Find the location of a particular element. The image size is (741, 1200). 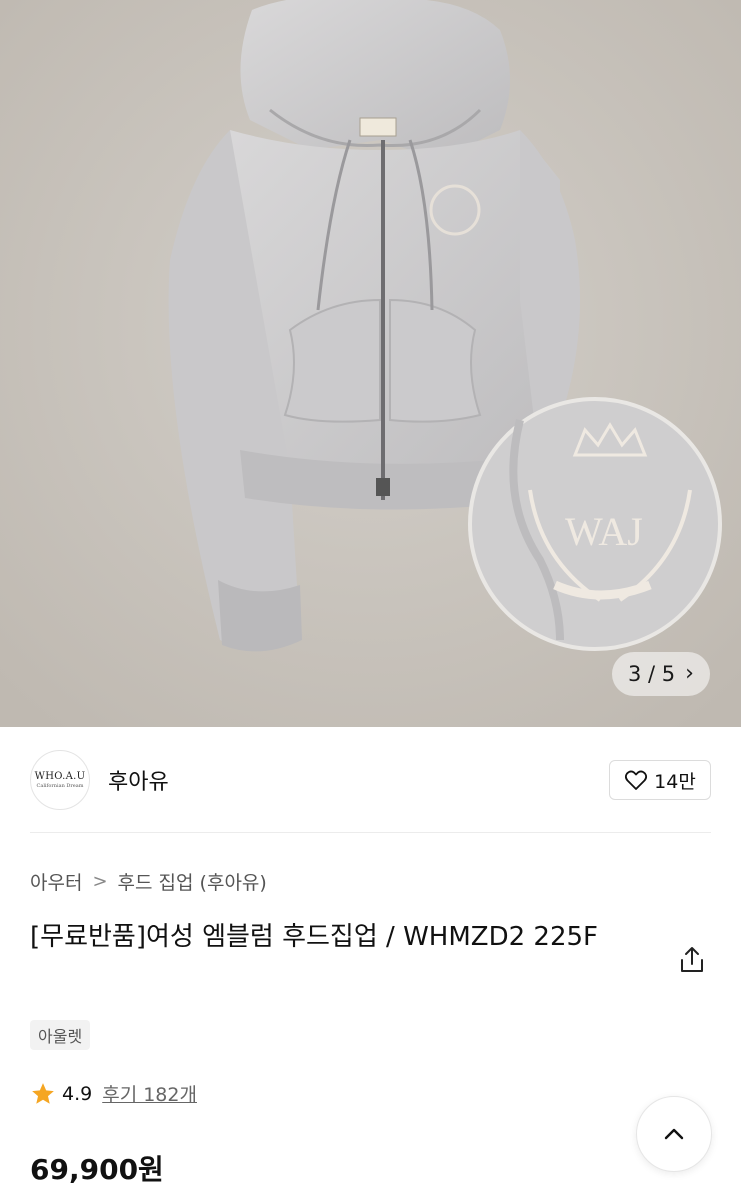

product-title: [무료반품]여성 엠블럼 후드집업 / WHMZD2 225F is located at coordinates (314, 937).